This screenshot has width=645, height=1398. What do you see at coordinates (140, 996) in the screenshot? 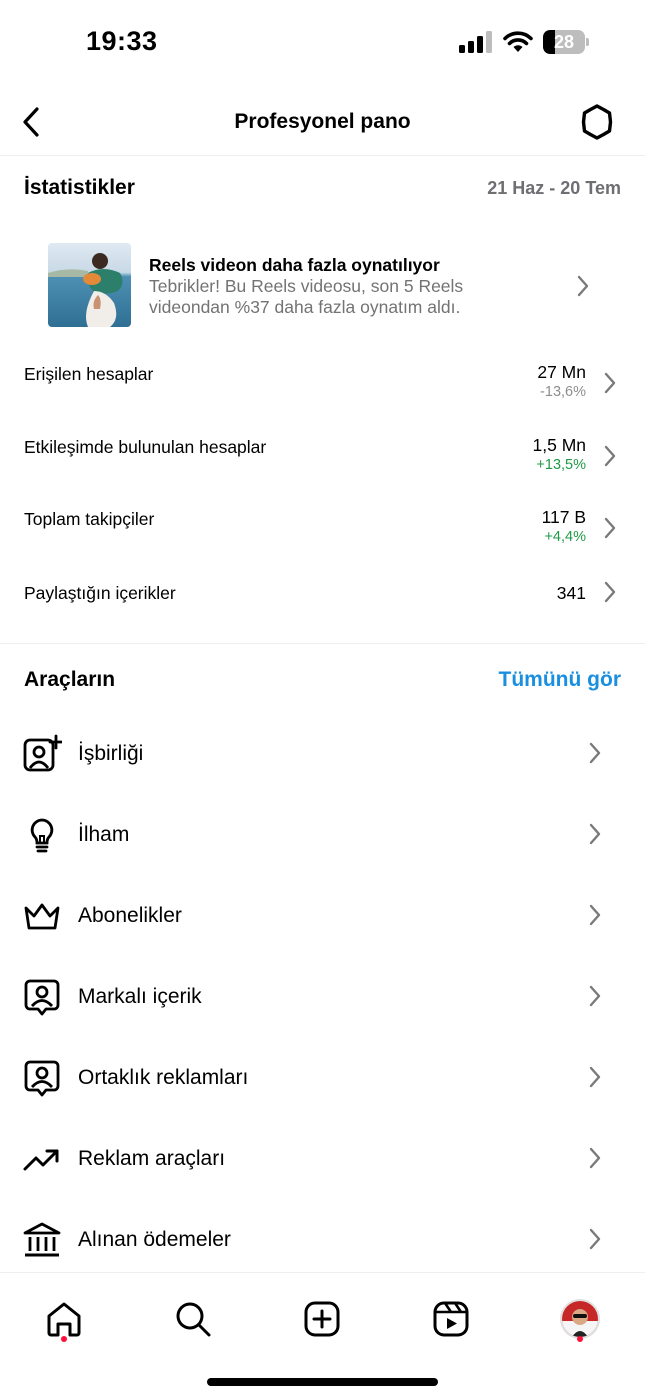
I see `tool-label: Markalı içerik` at bounding box center [140, 996].